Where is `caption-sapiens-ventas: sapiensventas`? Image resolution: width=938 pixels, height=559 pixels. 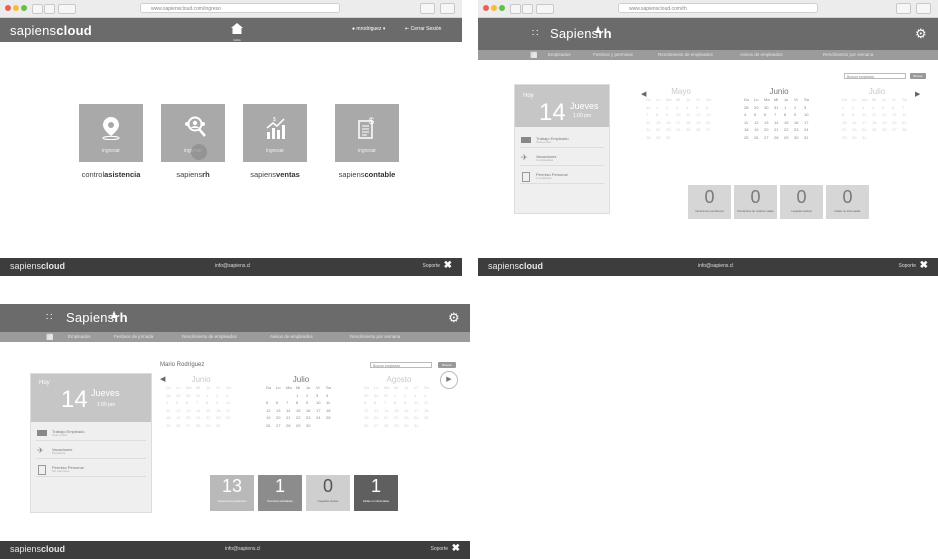 caption-sapiens-ventas: sapiensventas is located at coordinates (275, 174).